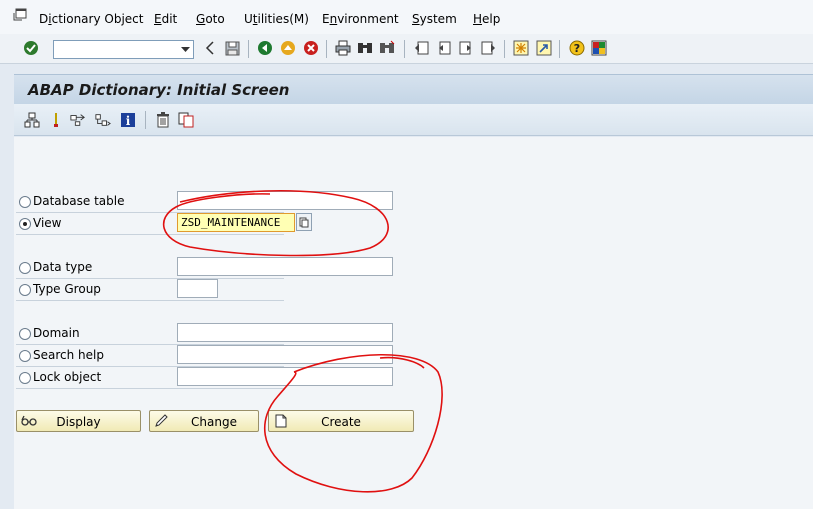 The height and width of the screenshot is (509, 813). What do you see at coordinates (165, 19) in the screenshot?
I see `menu-edit: Edit` at bounding box center [165, 19].